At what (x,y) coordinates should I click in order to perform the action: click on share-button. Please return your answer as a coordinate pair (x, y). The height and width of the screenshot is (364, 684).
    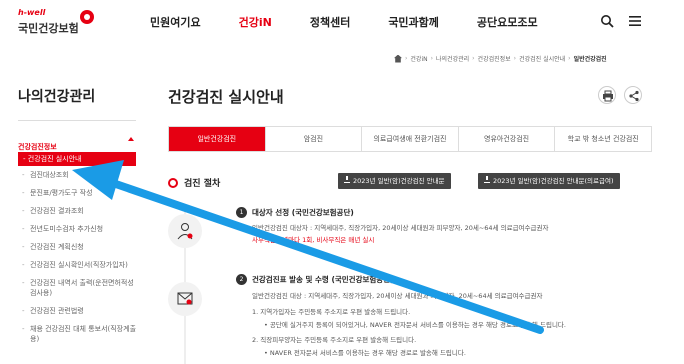
    Looking at the image, I should click on (633, 95).